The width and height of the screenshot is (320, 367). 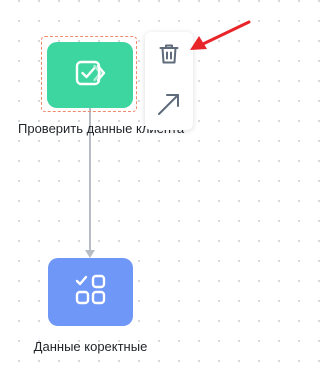 I want to click on delete-node-button, so click(x=169, y=56).